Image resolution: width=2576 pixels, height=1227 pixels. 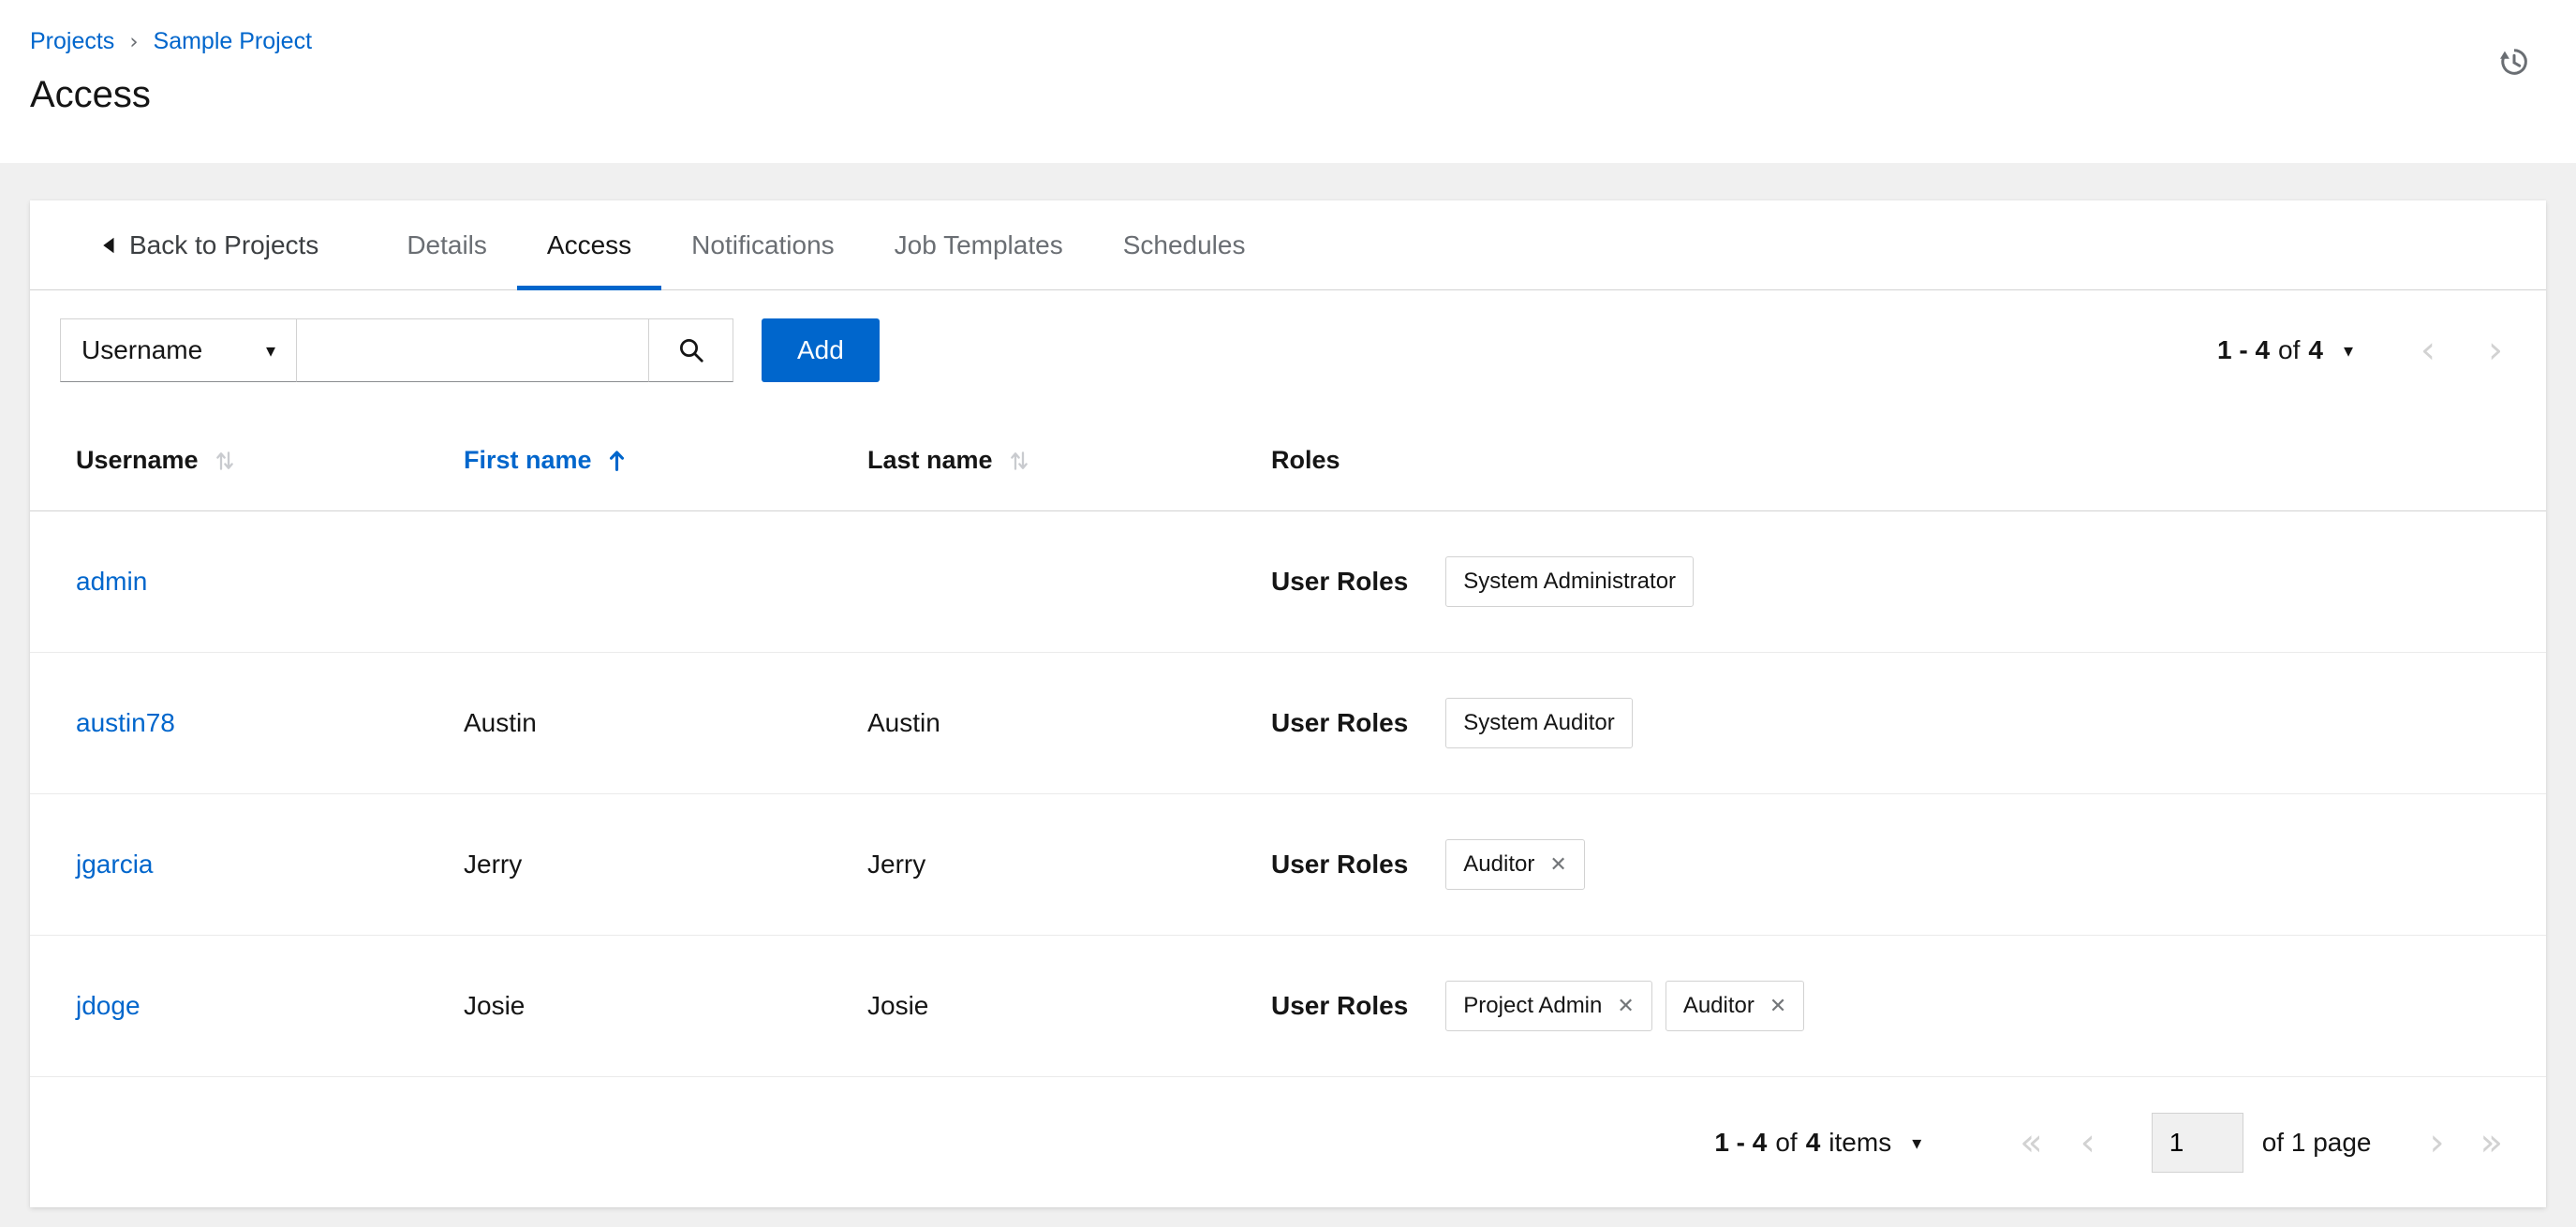 What do you see at coordinates (1786, 1142) in the screenshot?
I see `items-of: of` at bounding box center [1786, 1142].